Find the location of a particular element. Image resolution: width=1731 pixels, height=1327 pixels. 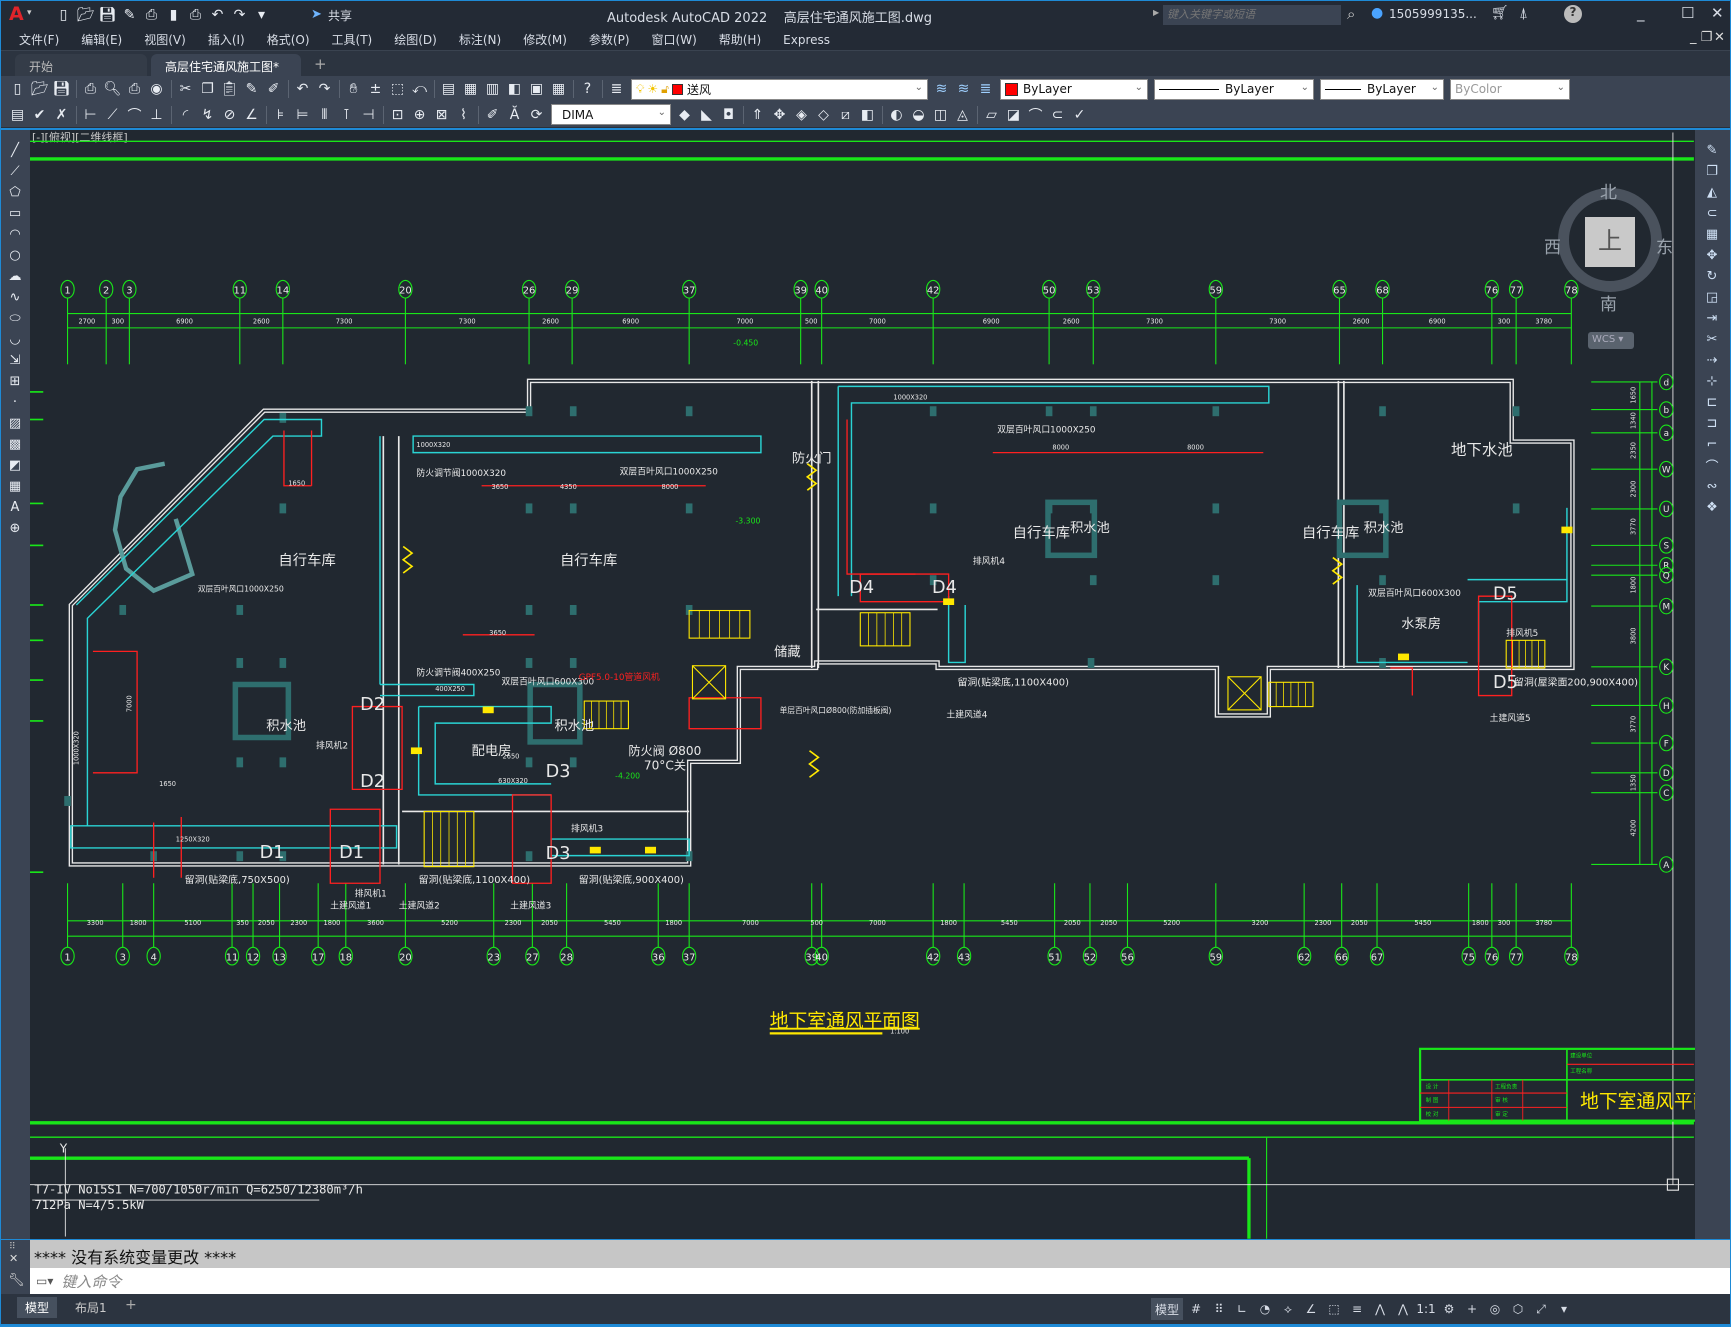

break-icon: ⊏ is located at coordinates (1712, 402).